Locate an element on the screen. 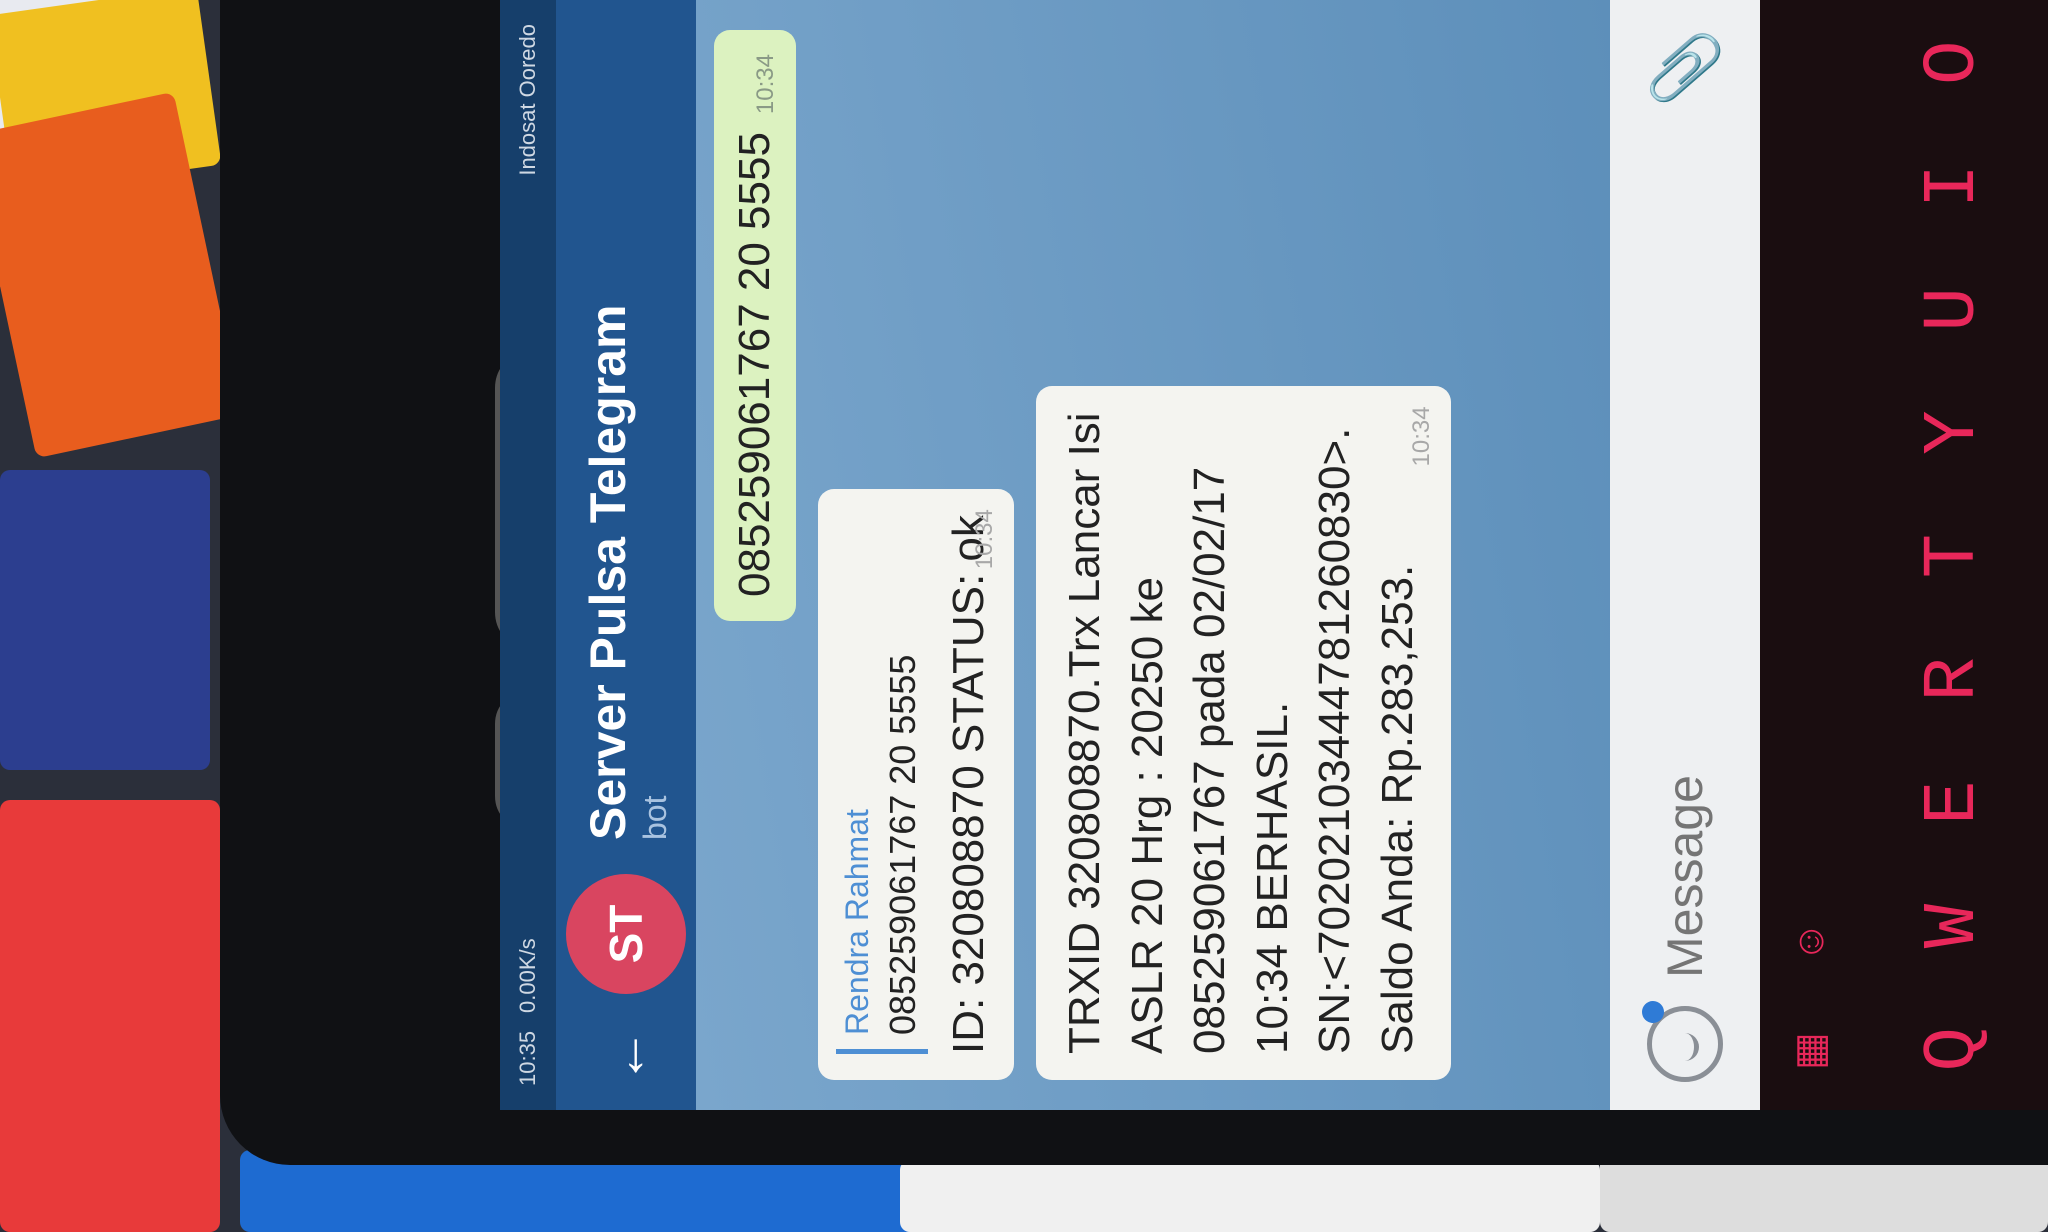  message-line: 10:34 BERHASIL. is located at coordinates (1272, 877).